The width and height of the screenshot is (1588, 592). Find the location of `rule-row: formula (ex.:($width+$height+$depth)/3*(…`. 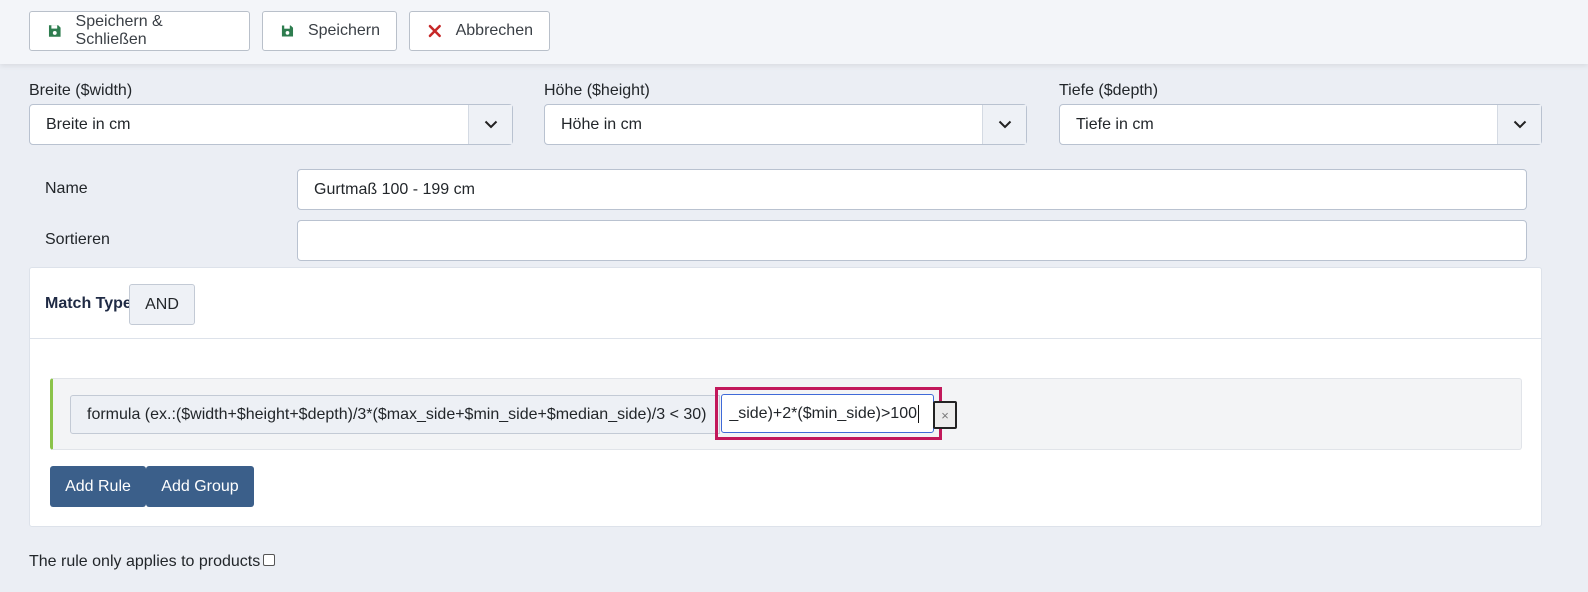

rule-row: formula (ex.:($width+$height+$depth)/3*(… is located at coordinates (786, 414).